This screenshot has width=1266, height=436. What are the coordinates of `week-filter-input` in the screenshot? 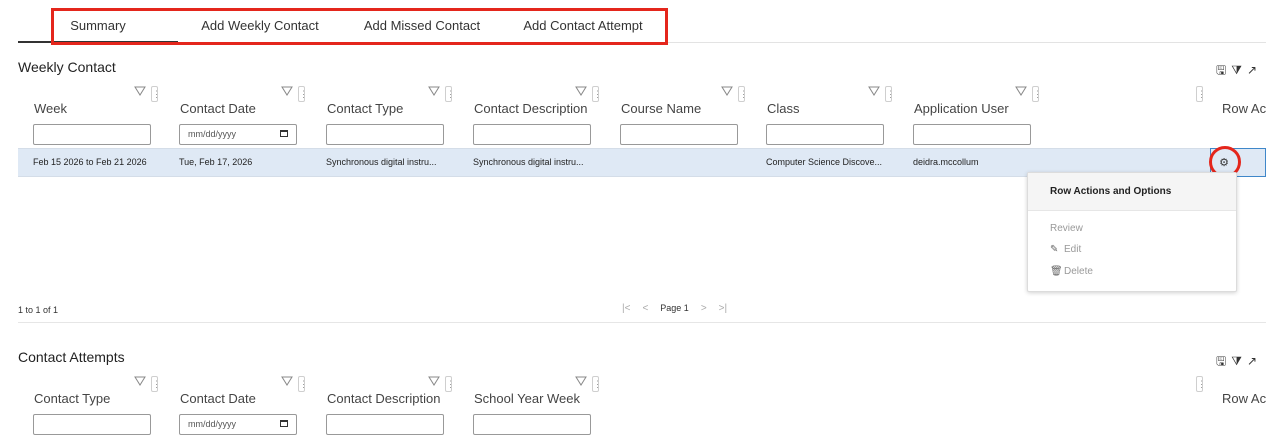 It's located at (92, 134).